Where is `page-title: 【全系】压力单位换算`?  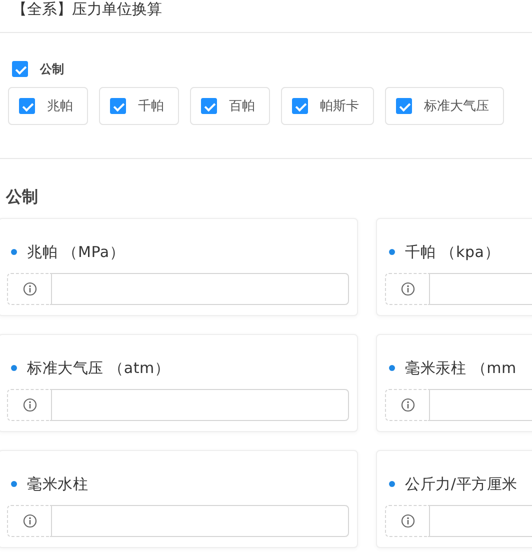 page-title: 【全系】压力单位换算 is located at coordinates (87, 9).